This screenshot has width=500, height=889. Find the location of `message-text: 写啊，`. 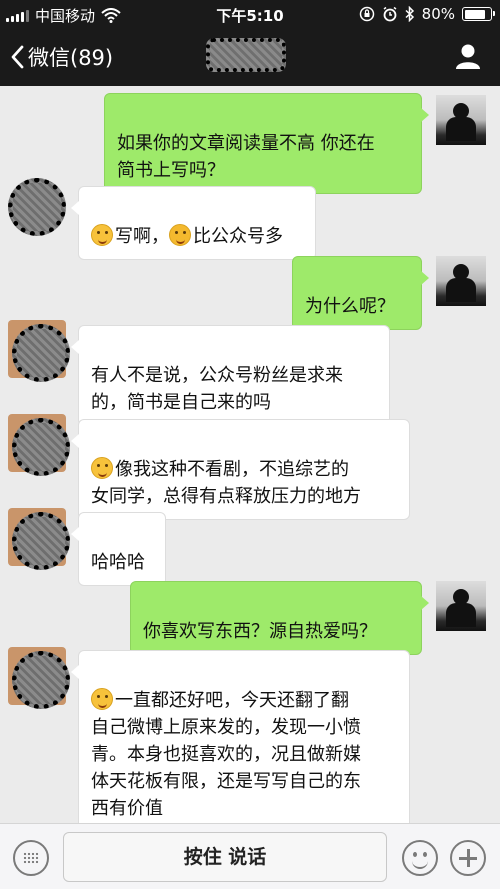

message-text: 写啊， is located at coordinates (142, 236).